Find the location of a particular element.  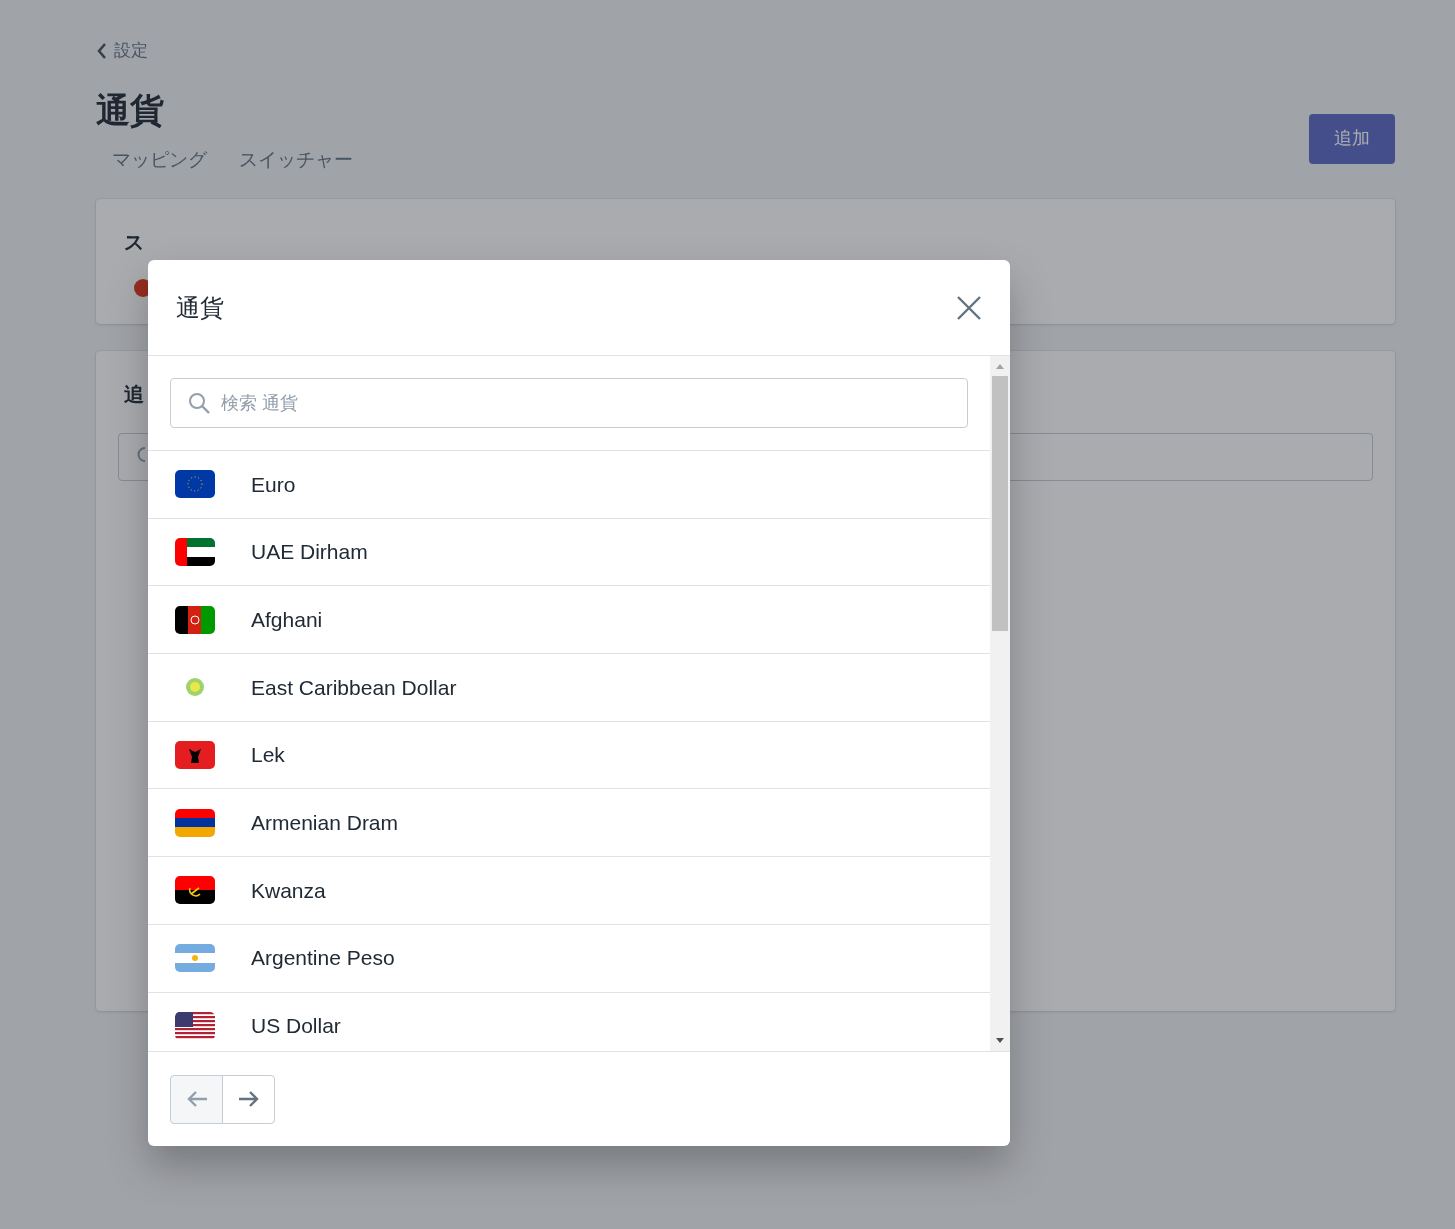

scrollbar is located at coordinates (1000, 703).